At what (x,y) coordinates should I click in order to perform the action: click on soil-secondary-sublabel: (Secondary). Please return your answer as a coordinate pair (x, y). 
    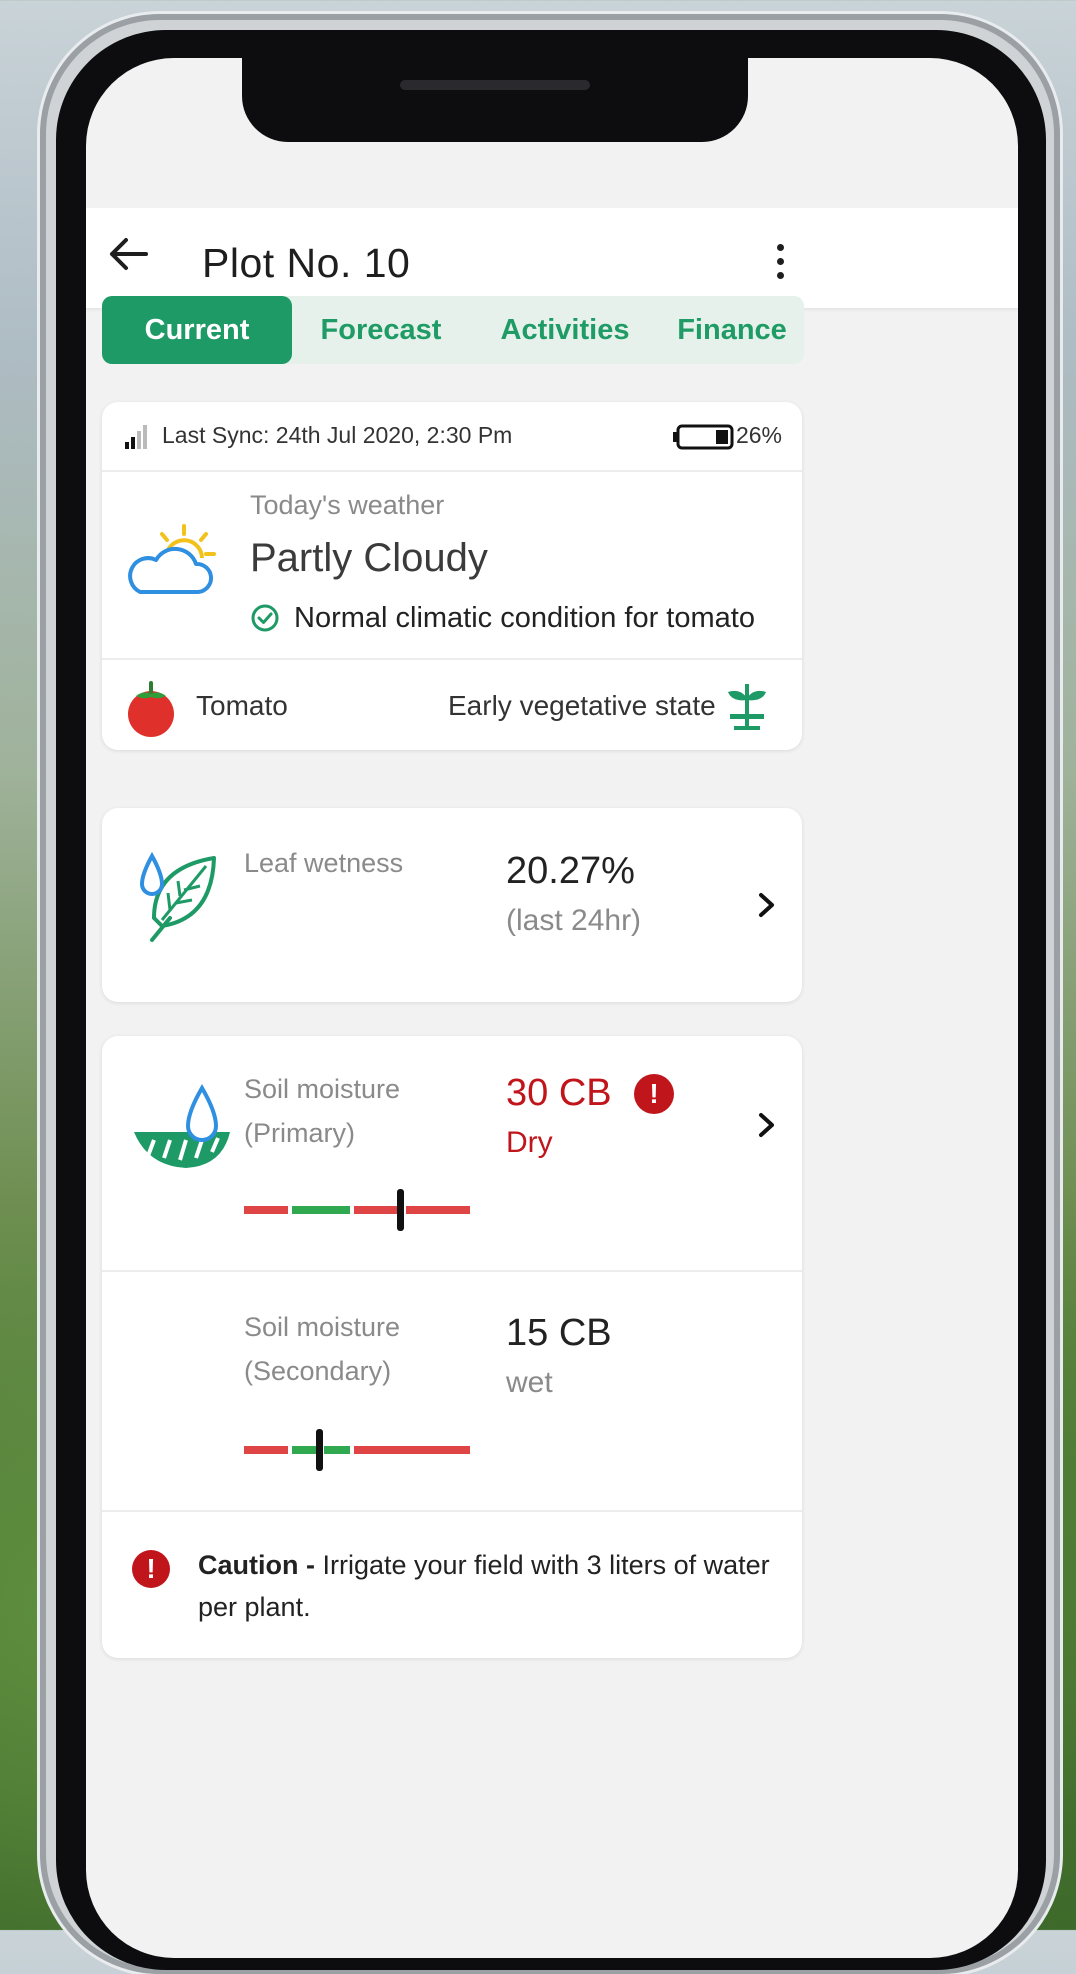
    Looking at the image, I should click on (318, 1371).